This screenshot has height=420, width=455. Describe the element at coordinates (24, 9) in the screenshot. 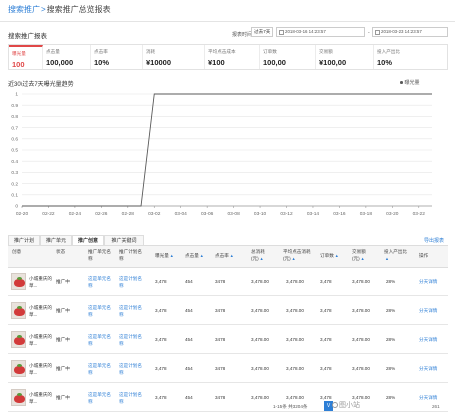

I see `breadcrumb-parent-link: 搜索推广` at that location.